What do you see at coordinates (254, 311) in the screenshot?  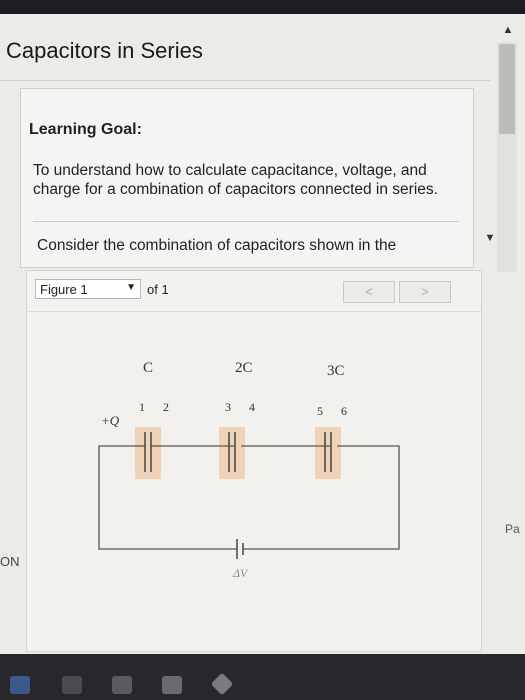 I see `figure-divider` at bounding box center [254, 311].